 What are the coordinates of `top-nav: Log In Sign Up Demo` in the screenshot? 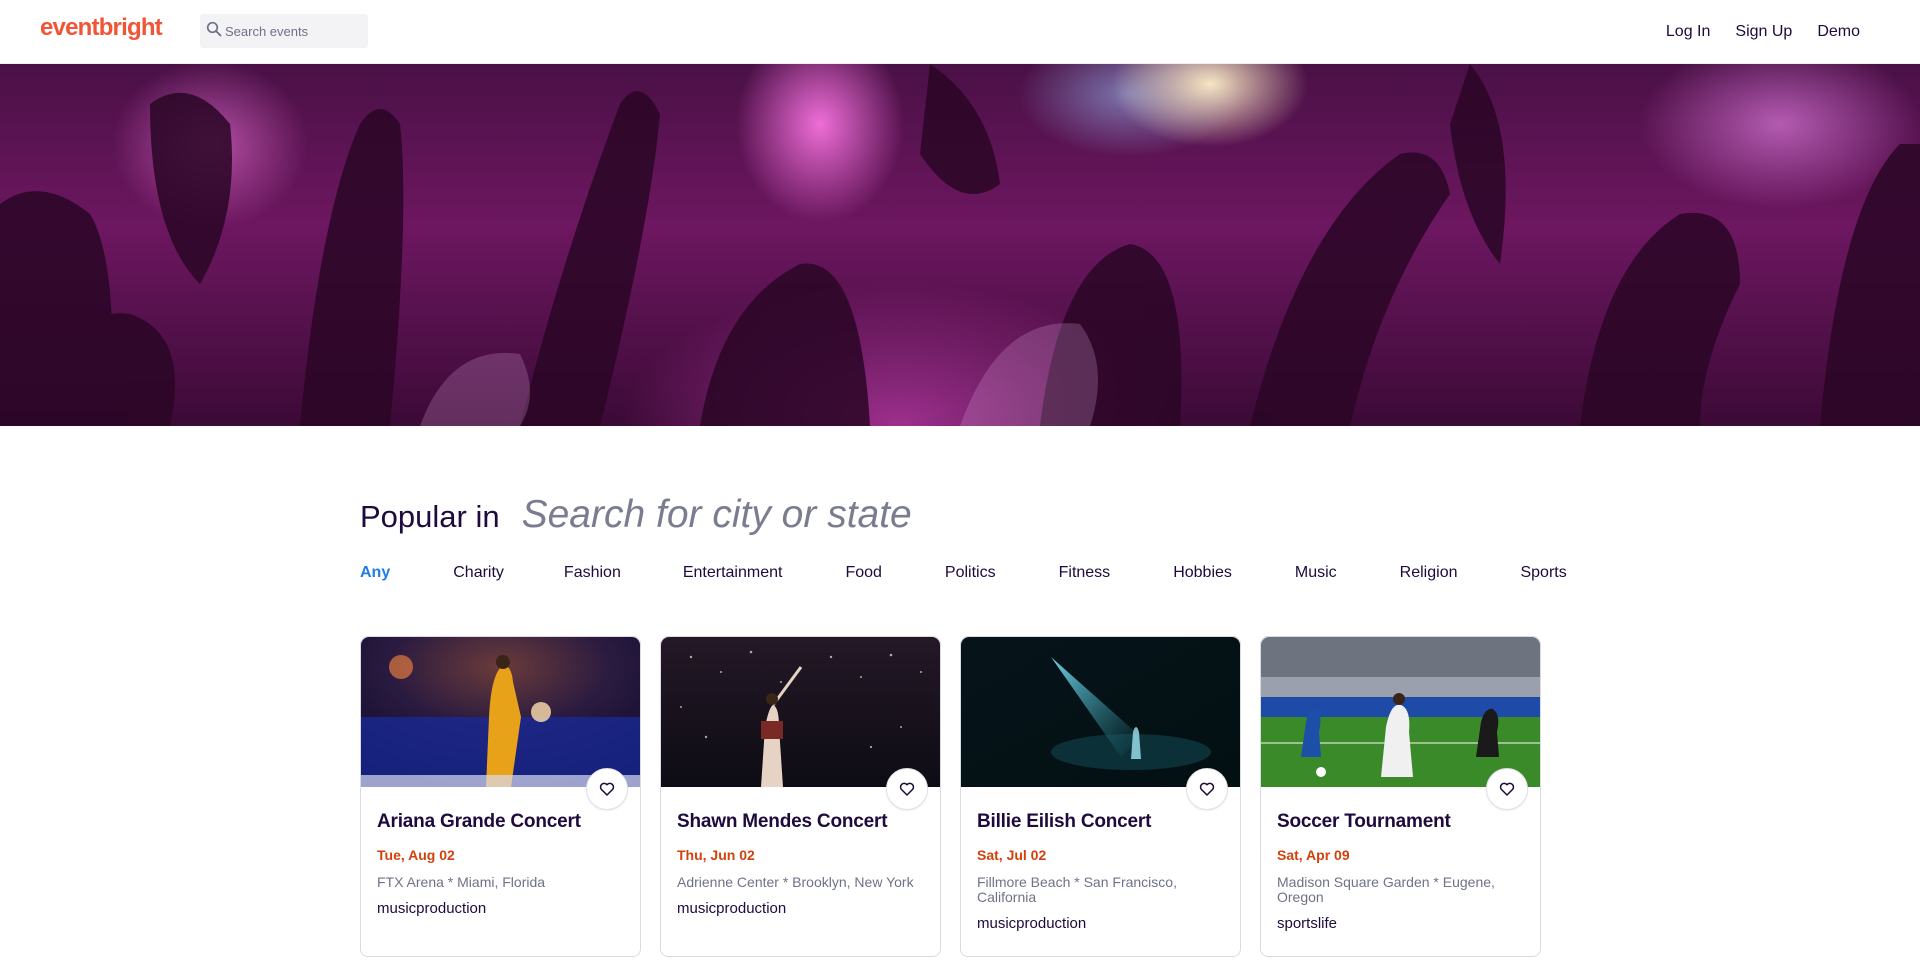 It's located at (1750, 32).